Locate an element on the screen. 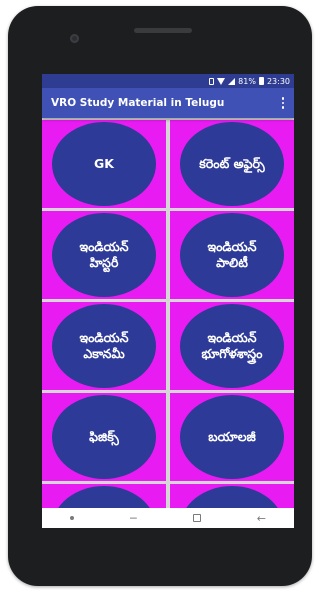  tile-label-line1: ఫిజిక్స్ is located at coordinates (104, 436).